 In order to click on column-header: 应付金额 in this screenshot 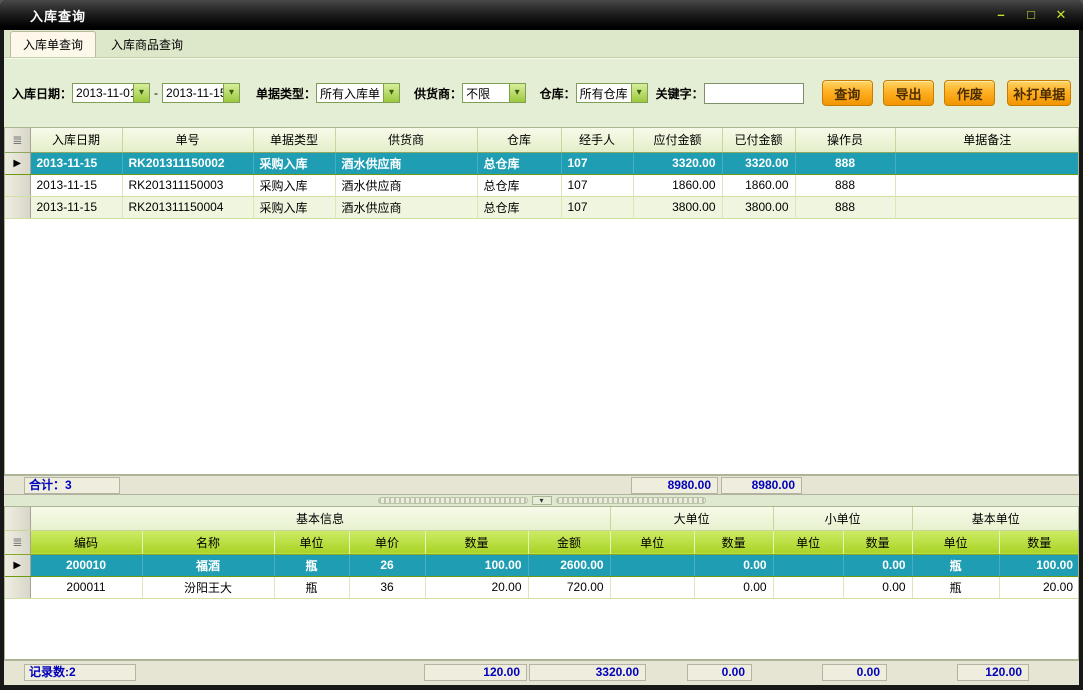, I will do `click(678, 140)`.